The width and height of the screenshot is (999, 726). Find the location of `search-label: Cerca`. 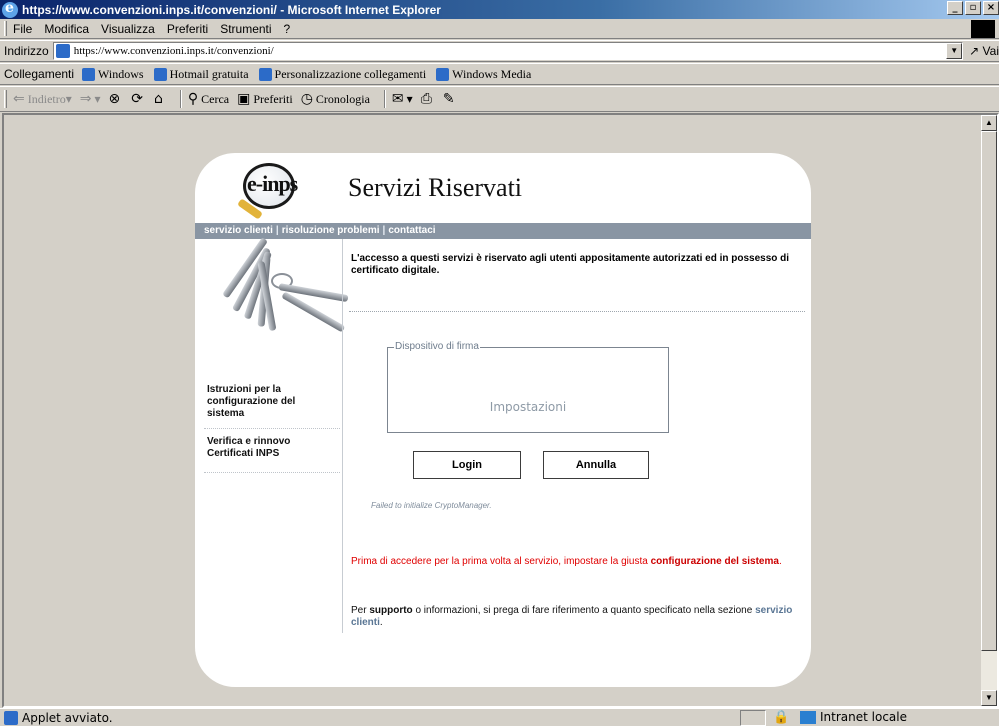

search-label: Cerca is located at coordinates (215, 98).